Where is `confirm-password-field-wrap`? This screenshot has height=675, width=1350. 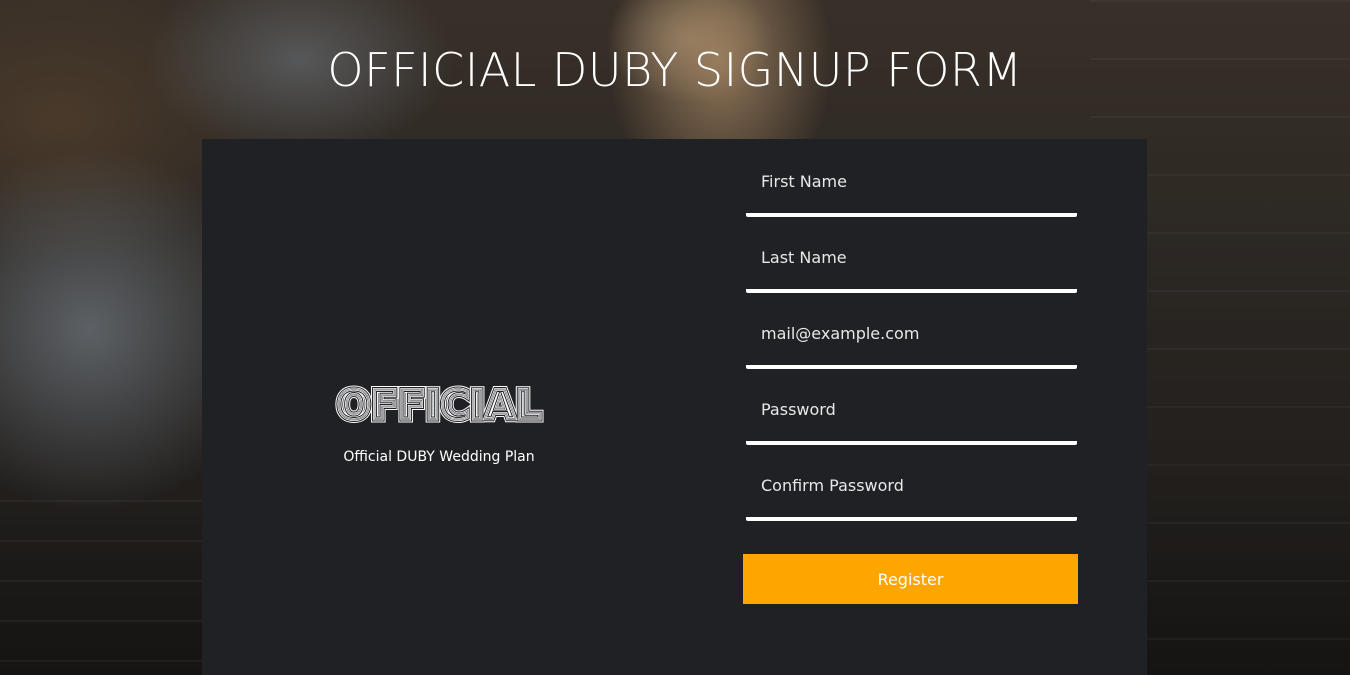
confirm-password-field-wrap is located at coordinates (910, 505).